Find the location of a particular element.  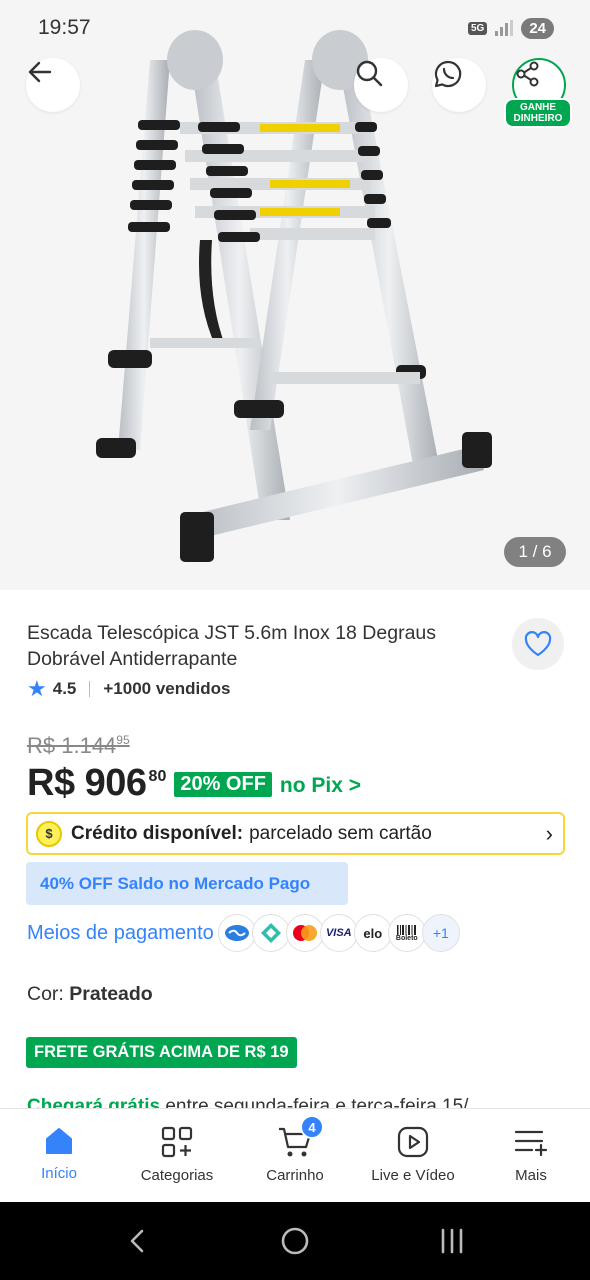

play-icon is located at coordinates (413, 1142).